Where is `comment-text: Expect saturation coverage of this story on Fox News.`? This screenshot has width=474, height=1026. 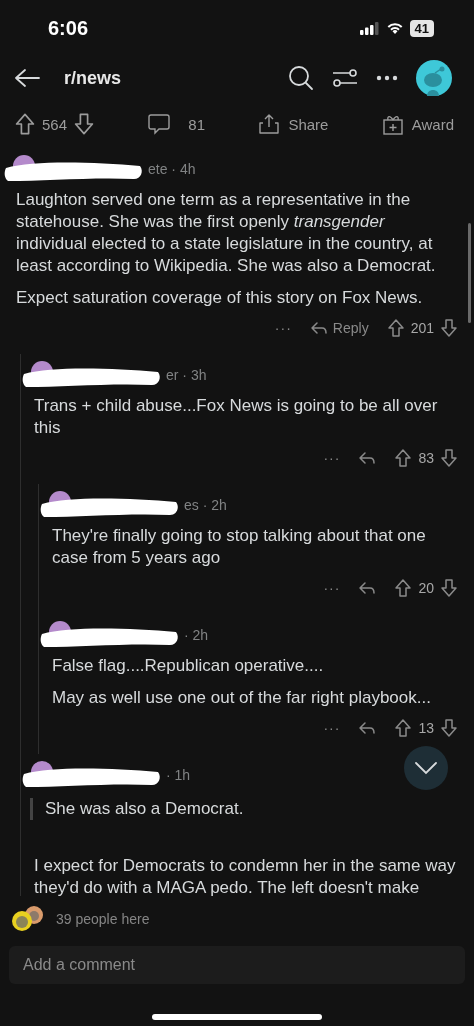 comment-text: Expect saturation coverage of this story on Fox News. is located at coordinates (220, 298).